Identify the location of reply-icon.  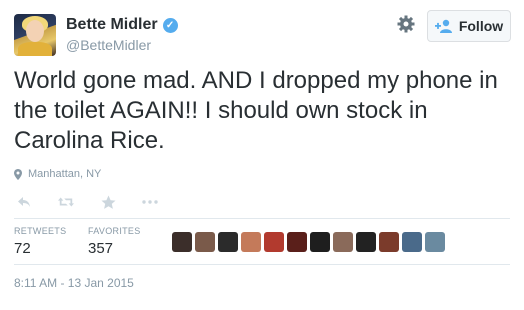
(24, 202).